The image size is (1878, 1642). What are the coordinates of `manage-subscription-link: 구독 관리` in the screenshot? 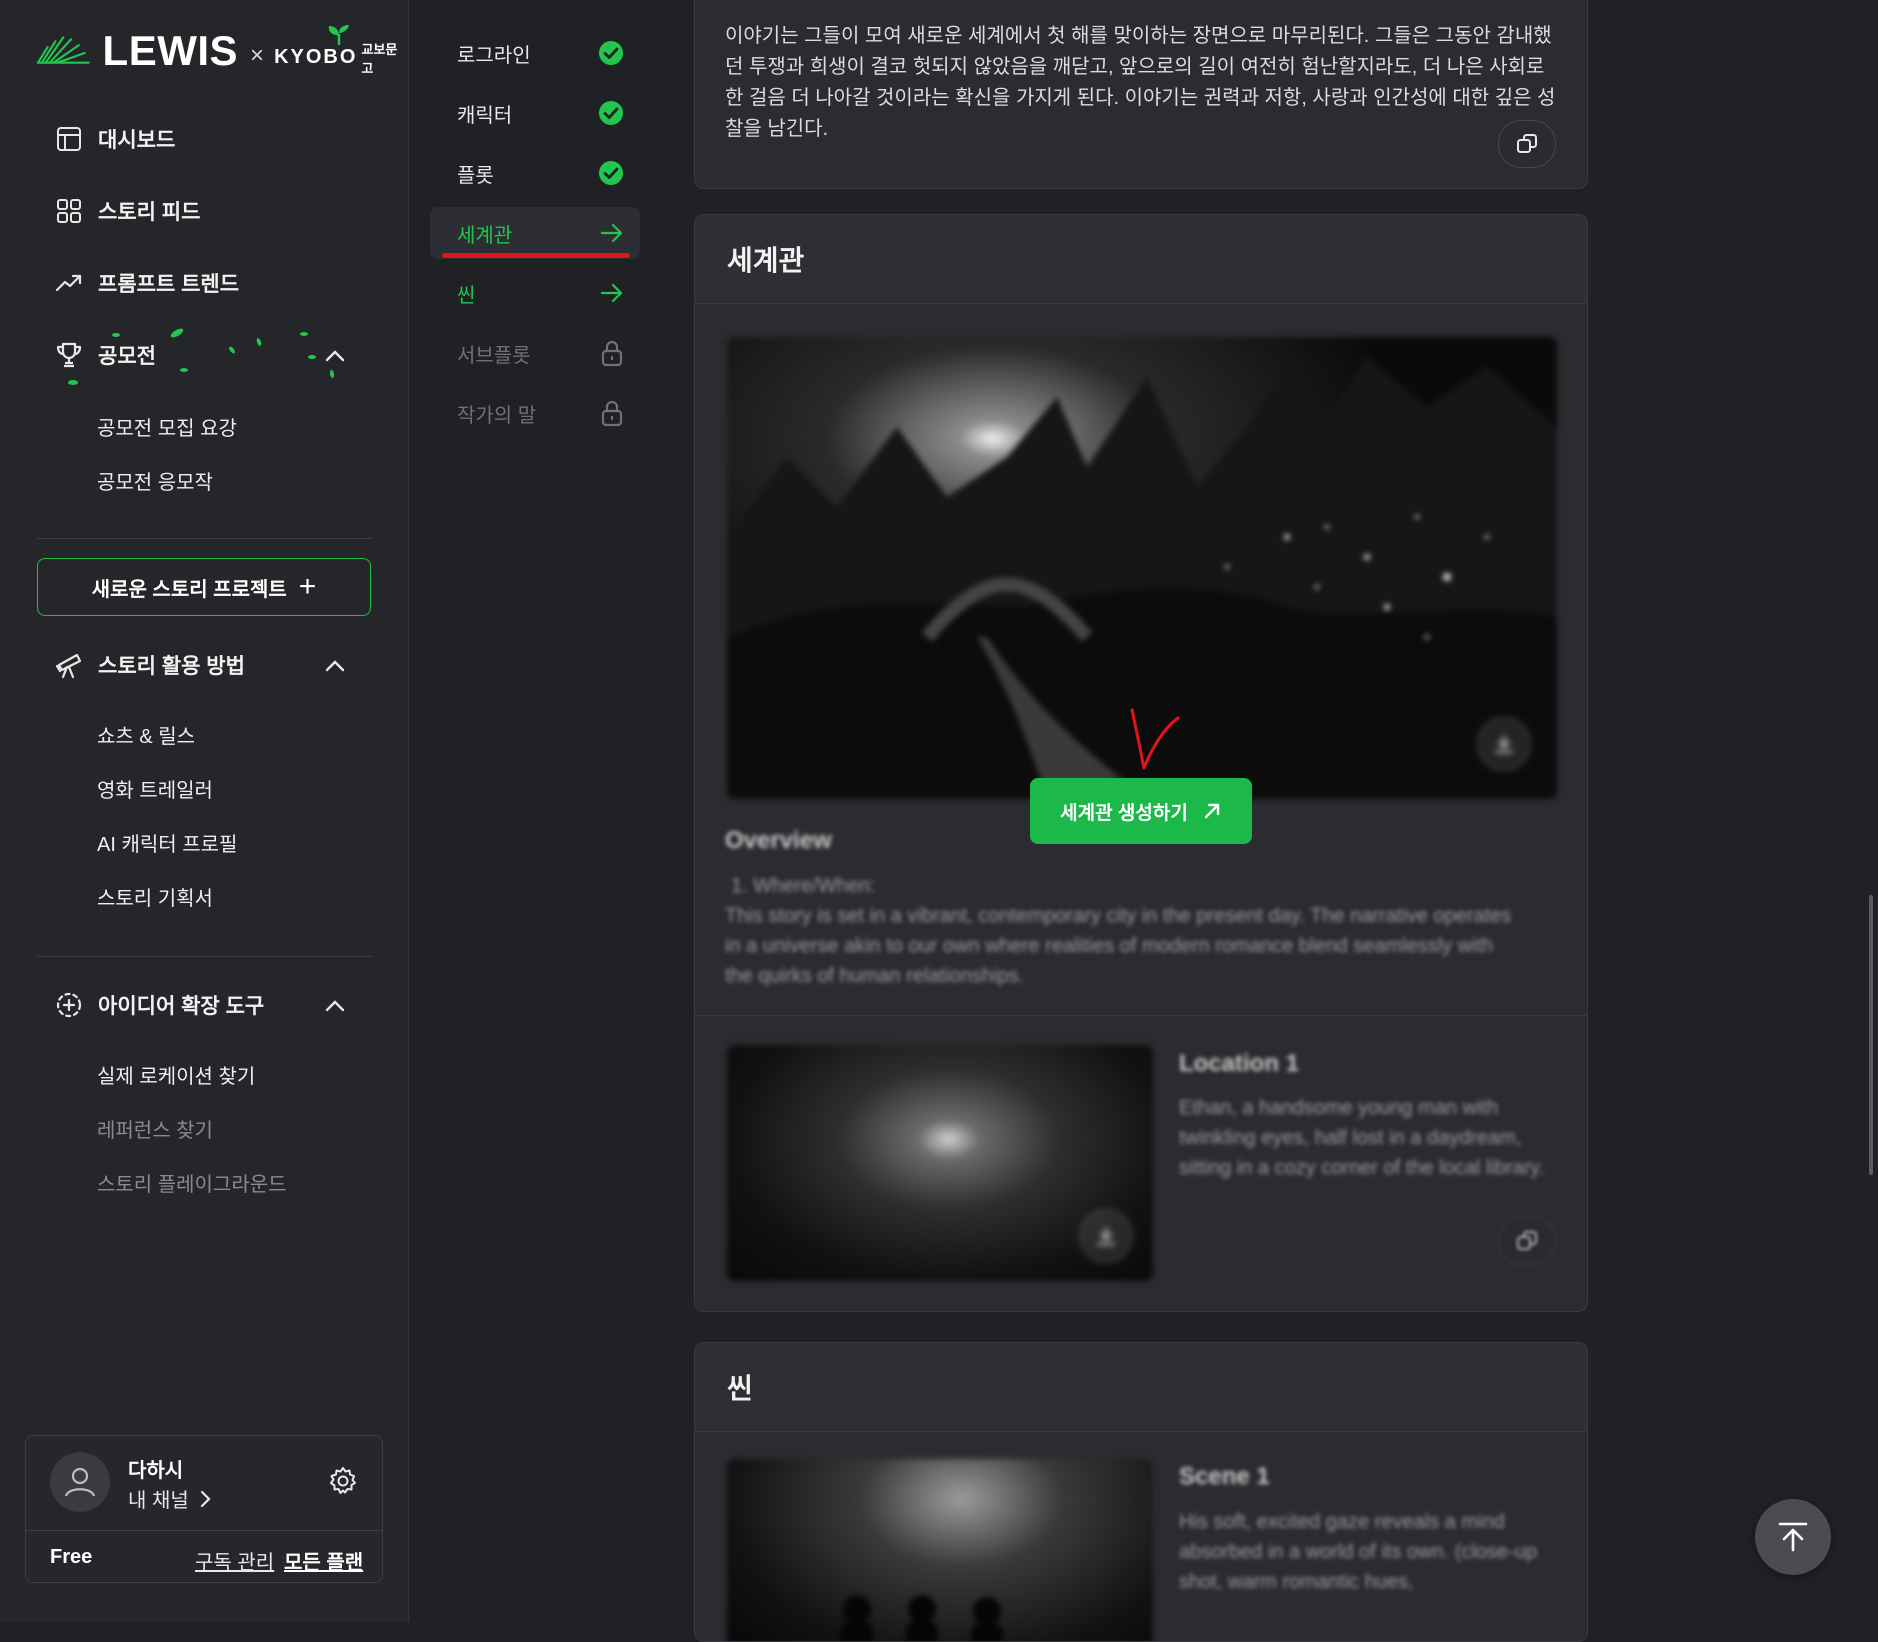 It's located at (234, 1560).